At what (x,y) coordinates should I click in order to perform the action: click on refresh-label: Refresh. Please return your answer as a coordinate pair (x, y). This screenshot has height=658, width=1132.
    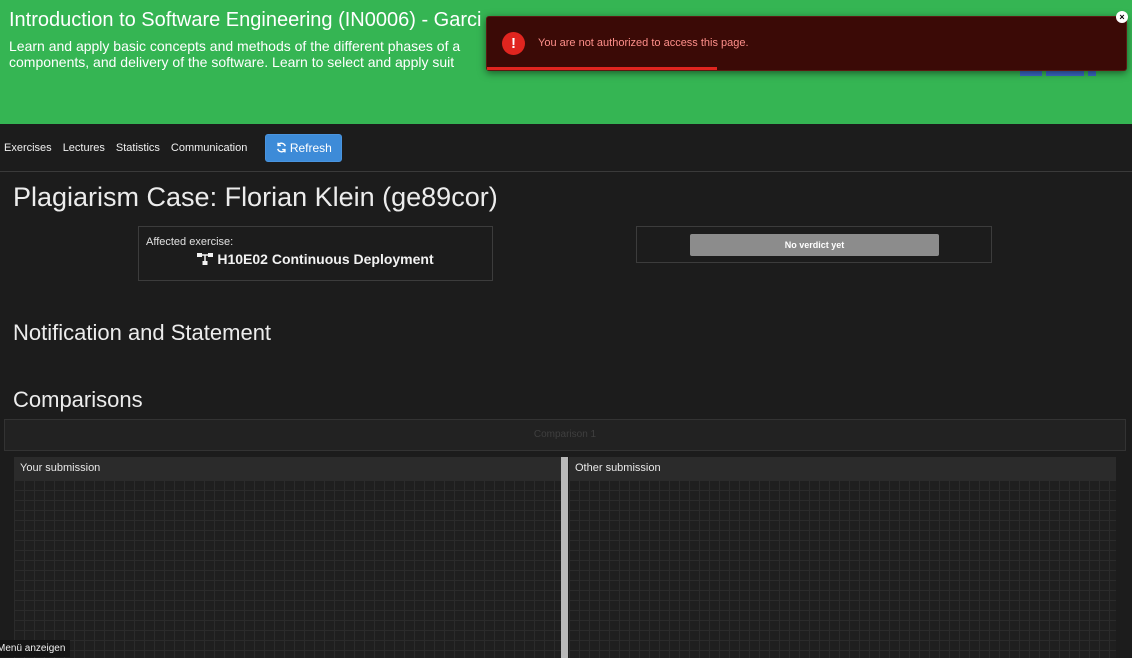
    Looking at the image, I should click on (310, 147).